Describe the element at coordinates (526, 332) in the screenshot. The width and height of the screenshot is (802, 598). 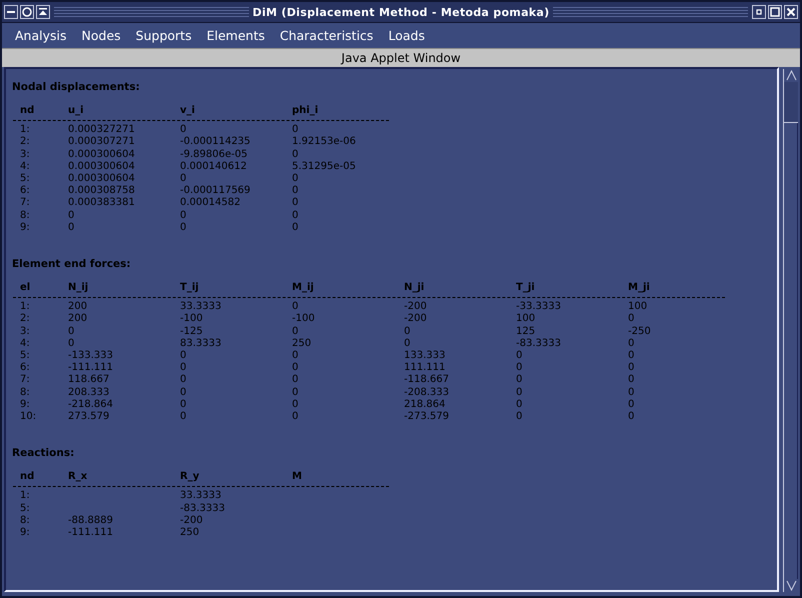
I see `table-cell-text: 125` at that location.